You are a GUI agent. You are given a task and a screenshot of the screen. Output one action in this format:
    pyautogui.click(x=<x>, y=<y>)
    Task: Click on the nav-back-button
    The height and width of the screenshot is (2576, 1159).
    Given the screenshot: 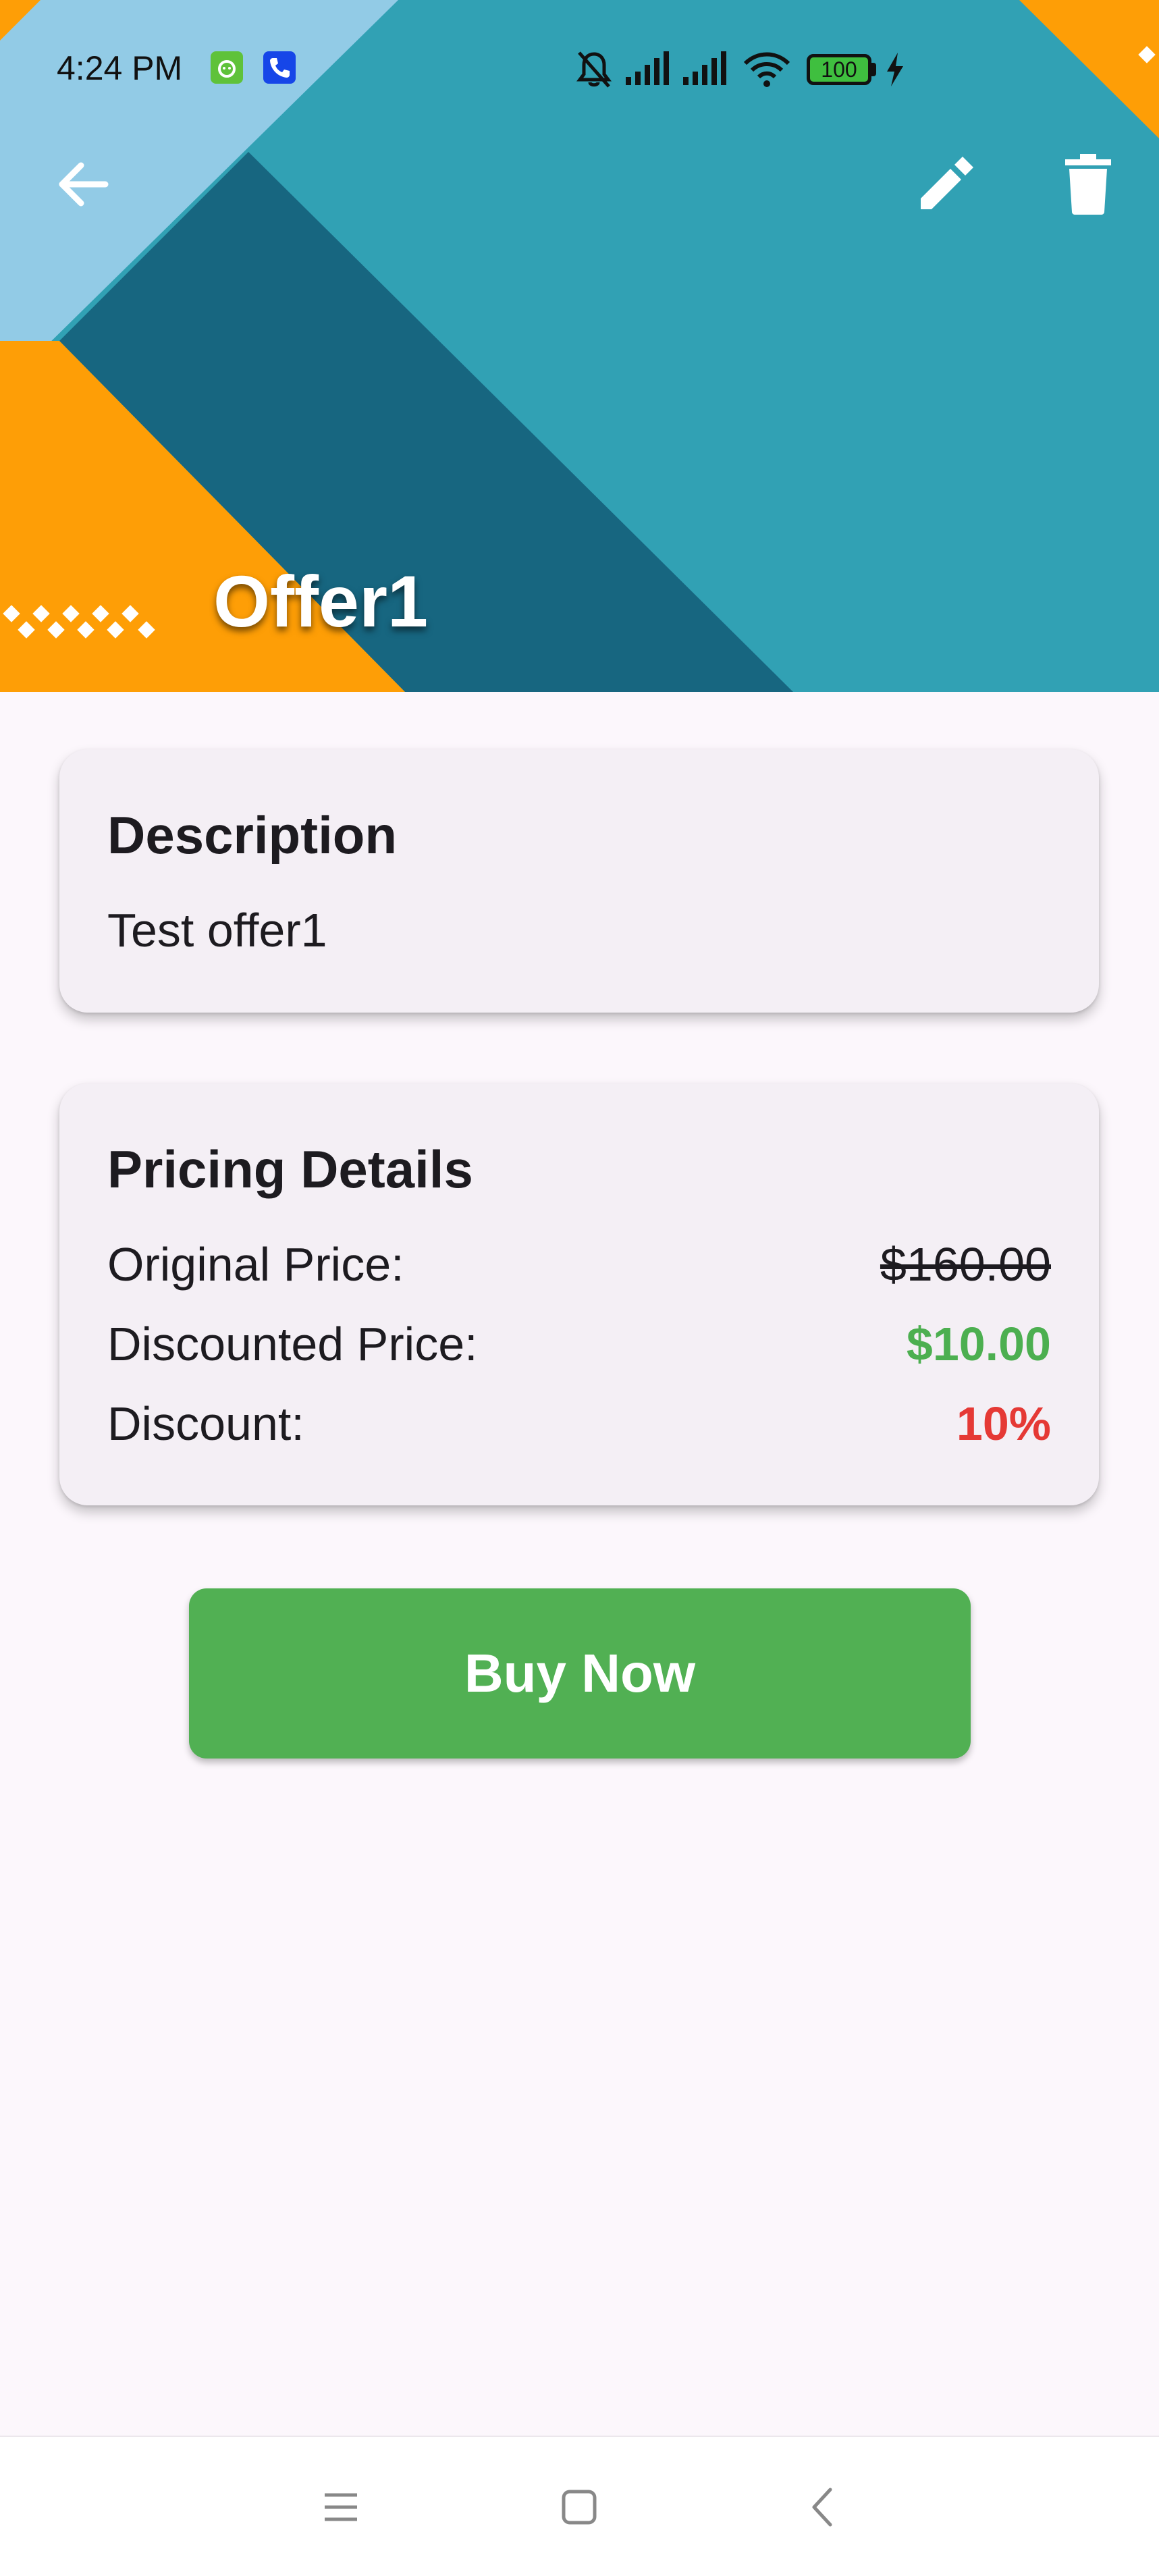 What is the action you would take?
    pyautogui.click(x=822, y=2506)
    